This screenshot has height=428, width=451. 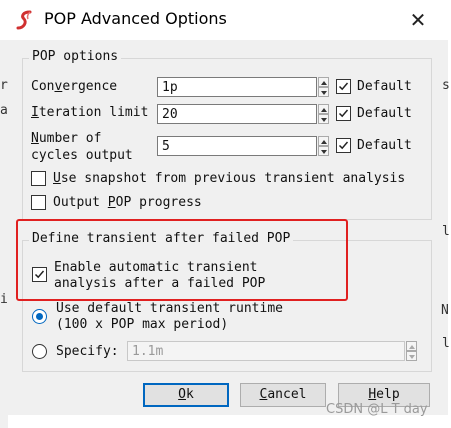 What do you see at coordinates (4, 299) in the screenshot?
I see `background-text: i` at bounding box center [4, 299].